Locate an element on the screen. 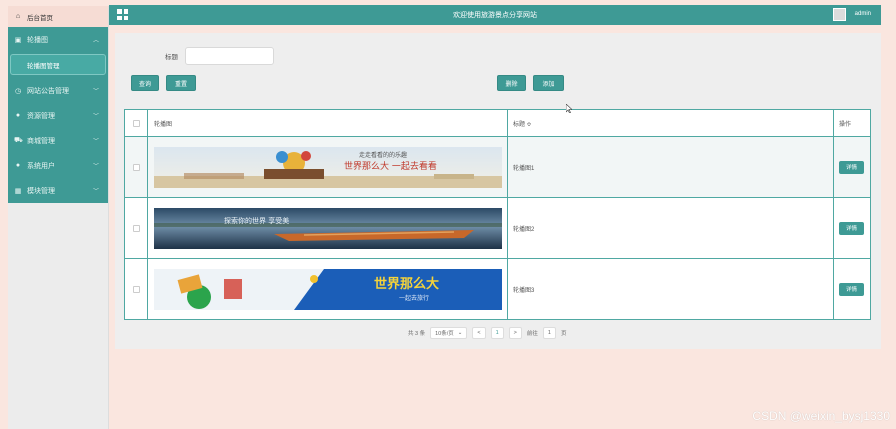 The height and width of the screenshot is (429, 896). home-icon: ⌂ is located at coordinates (18, 16).